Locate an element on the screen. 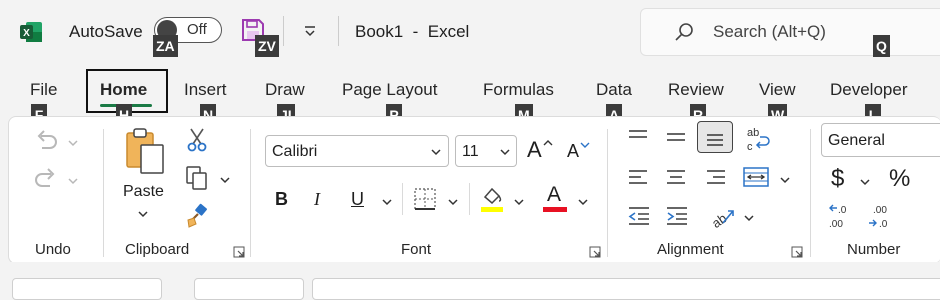  window-title: Book1 - Excel is located at coordinates (412, 31).